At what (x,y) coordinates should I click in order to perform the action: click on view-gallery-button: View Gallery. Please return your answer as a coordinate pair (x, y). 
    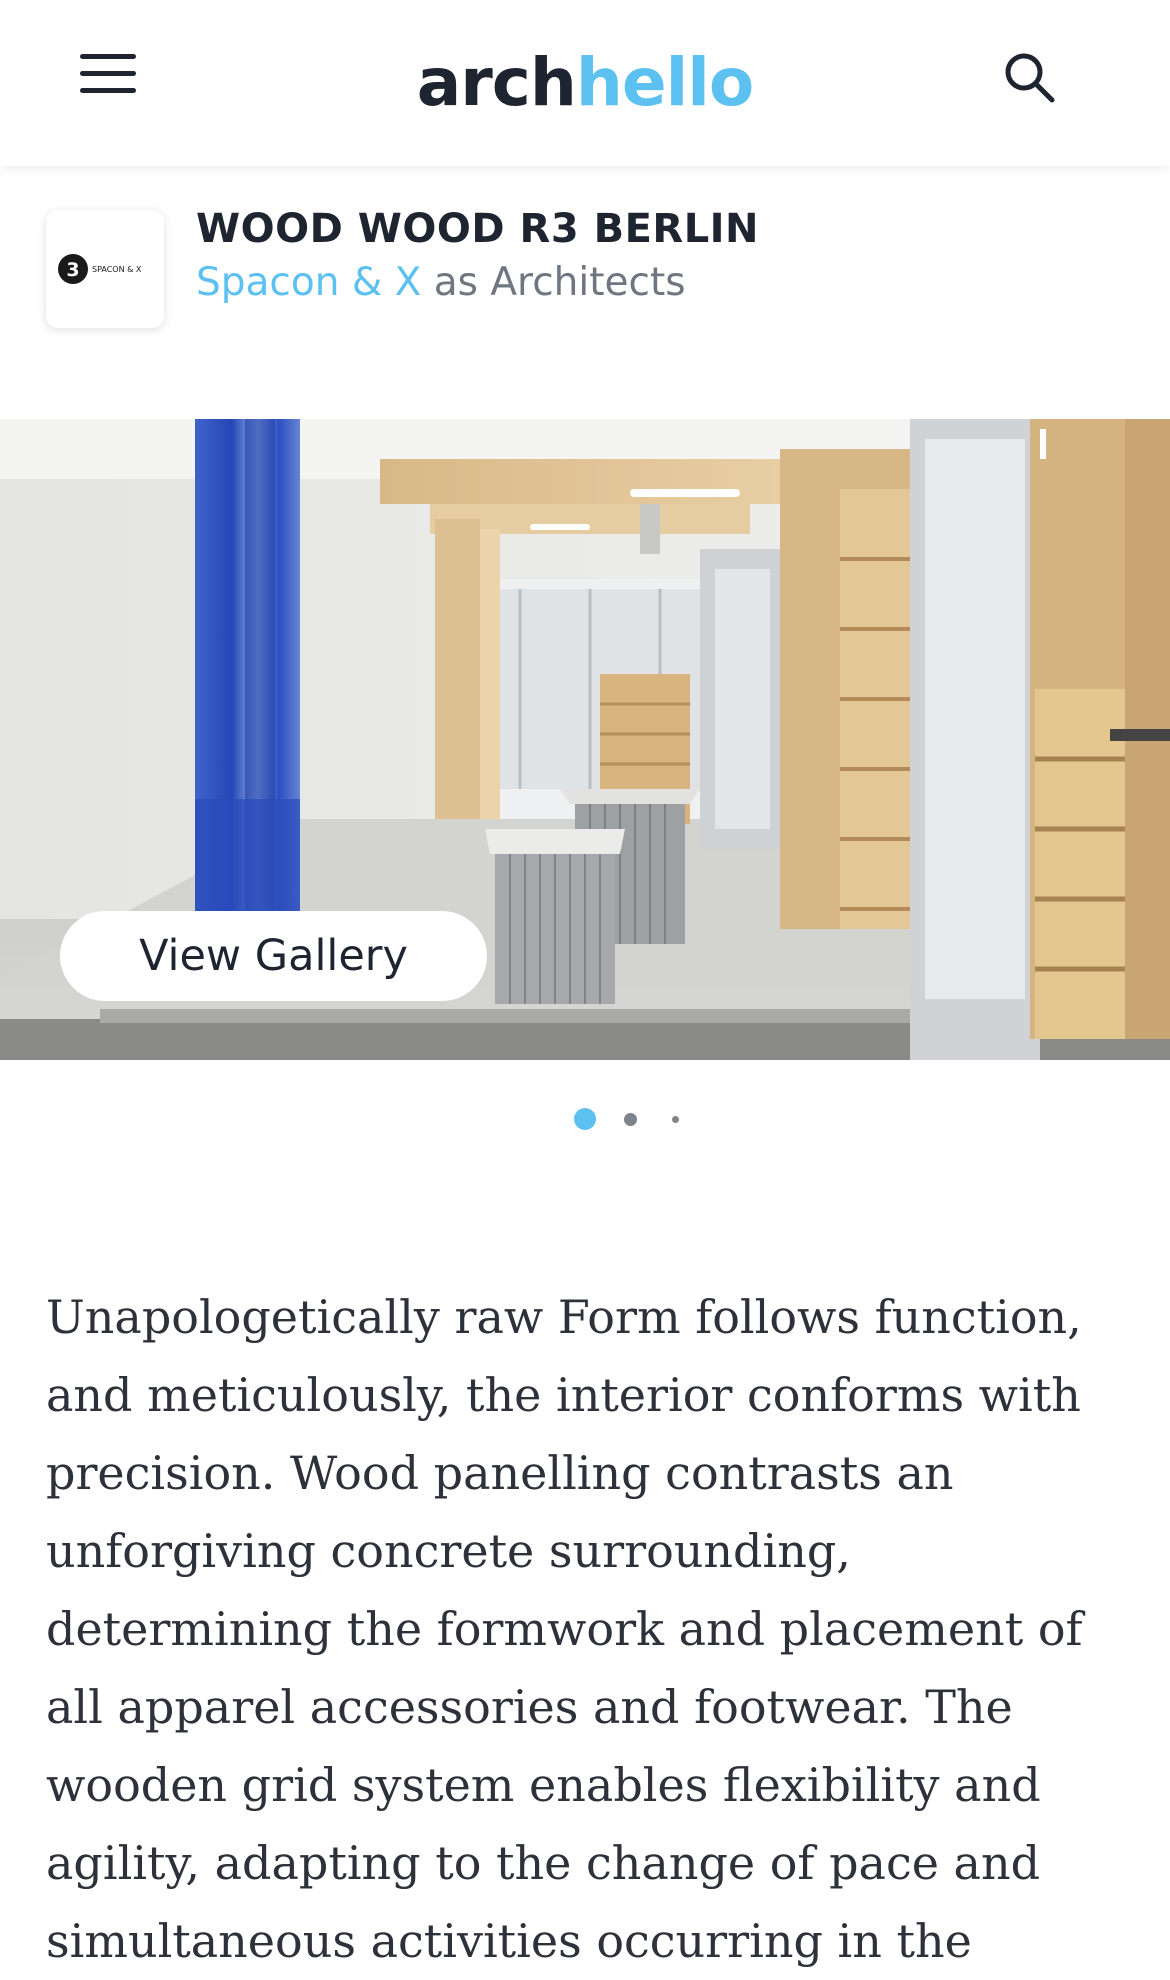
    Looking at the image, I should click on (273, 956).